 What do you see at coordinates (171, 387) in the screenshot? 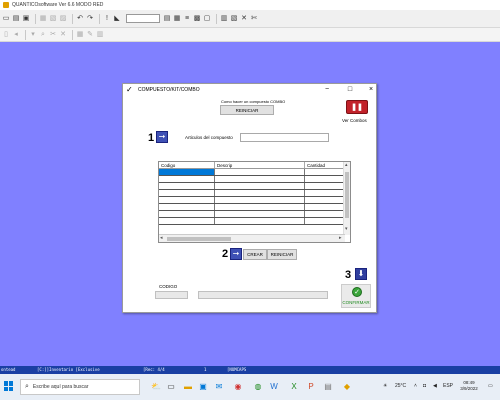
I see `task-view-icon: ▭` at bounding box center [171, 387].